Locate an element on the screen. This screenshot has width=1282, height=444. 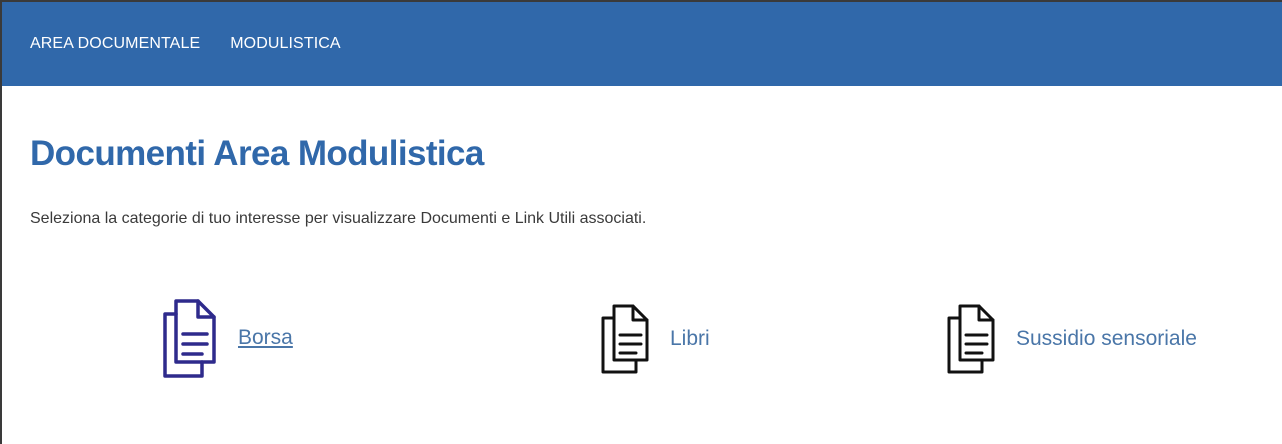
category-libri: Libri is located at coordinates (654, 339).